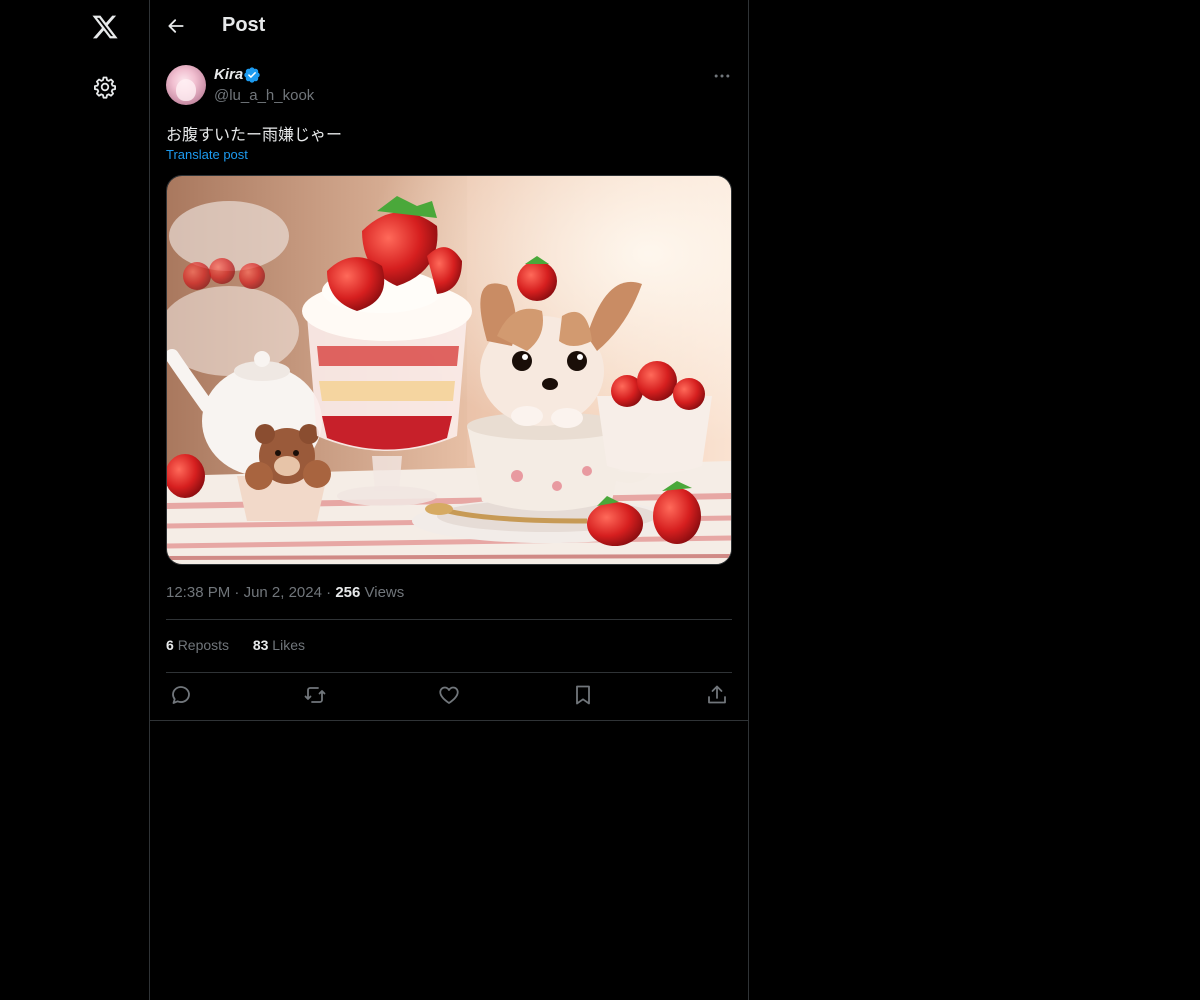 The height and width of the screenshot is (1000, 1200). Describe the element at coordinates (252, 75) in the screenshot. I see `verified-badge-icon` at that location.